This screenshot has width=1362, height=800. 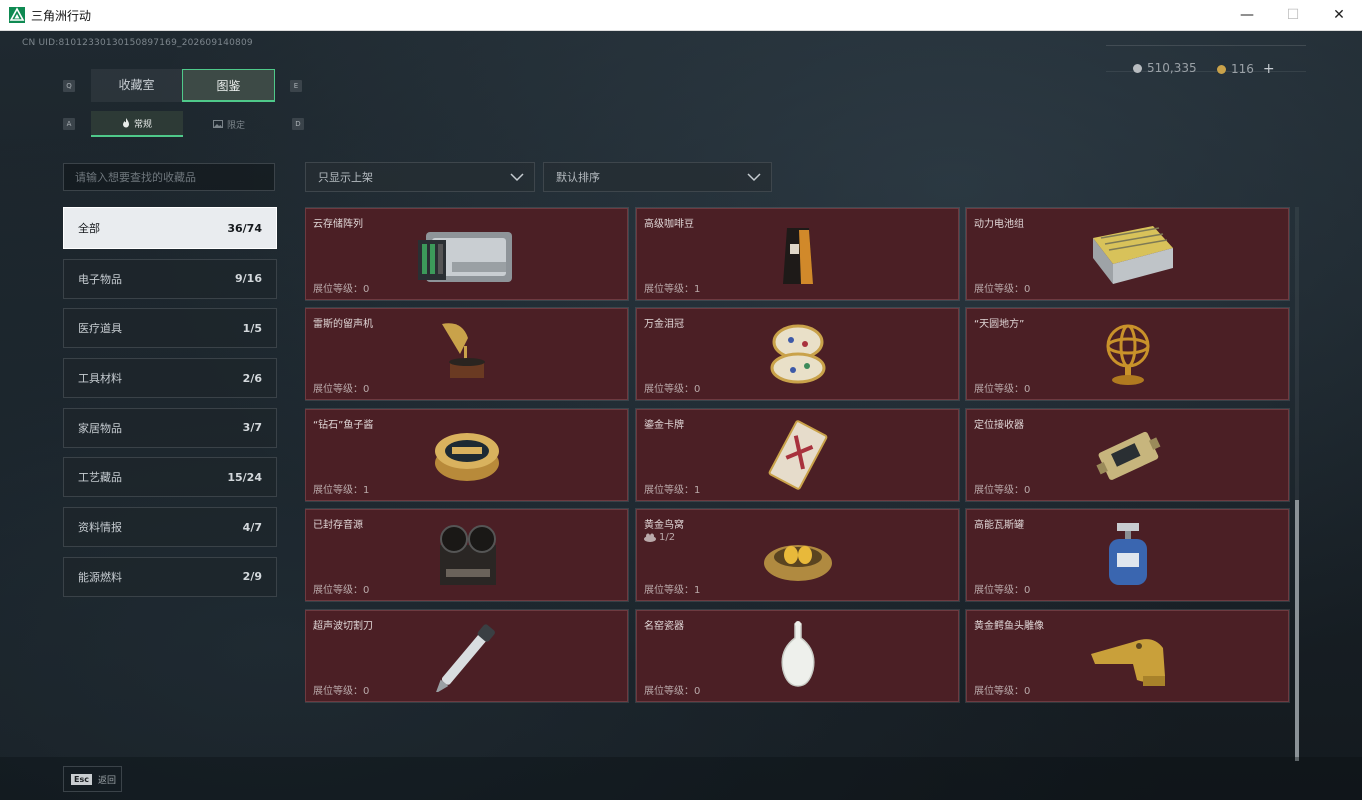 I want to click on porcelain-vase-icon, so click(x=798, y=656).